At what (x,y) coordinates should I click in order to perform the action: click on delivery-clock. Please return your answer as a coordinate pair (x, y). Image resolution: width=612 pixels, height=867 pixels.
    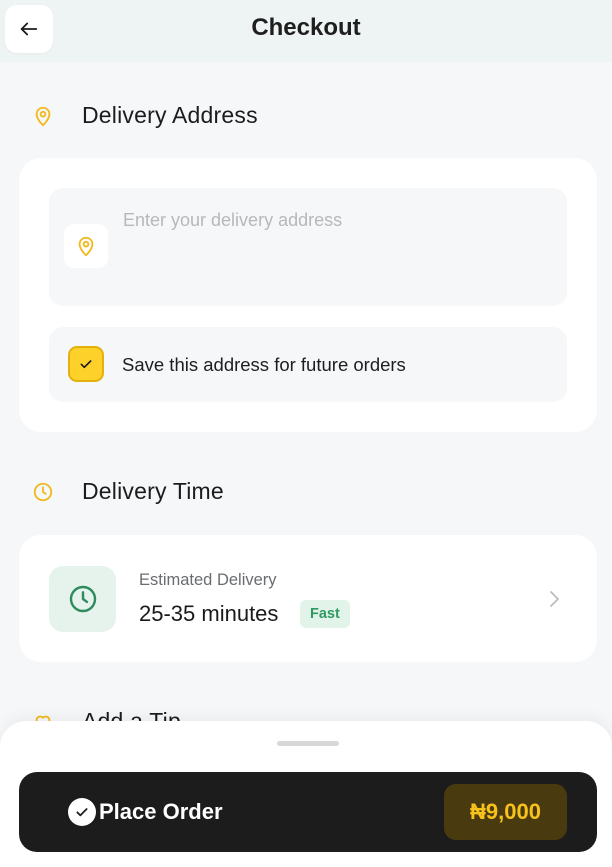
    Looking at the image, I should click on (82, 599).